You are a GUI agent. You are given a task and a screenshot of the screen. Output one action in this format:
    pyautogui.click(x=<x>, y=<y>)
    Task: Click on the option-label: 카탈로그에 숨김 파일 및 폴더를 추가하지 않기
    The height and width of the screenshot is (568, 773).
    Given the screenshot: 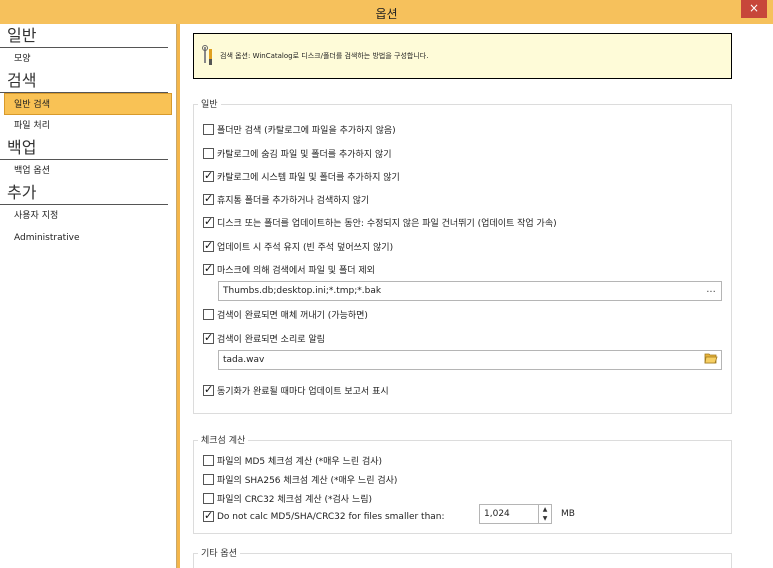 What is the action you would take?
    pyautogui.click(x=304, y=155)
    